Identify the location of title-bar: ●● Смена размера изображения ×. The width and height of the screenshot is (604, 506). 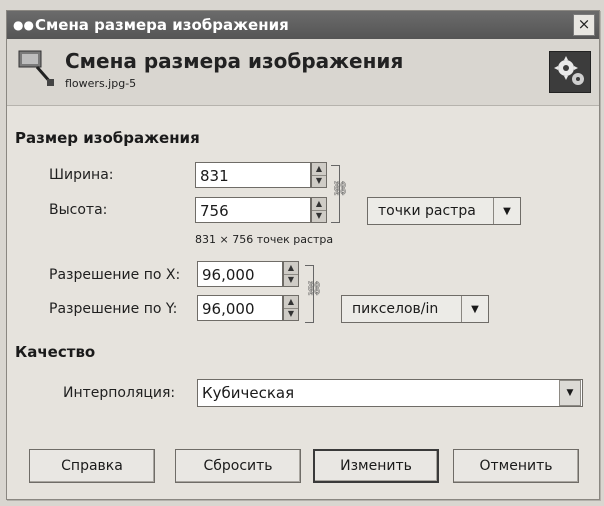
(303, 25).